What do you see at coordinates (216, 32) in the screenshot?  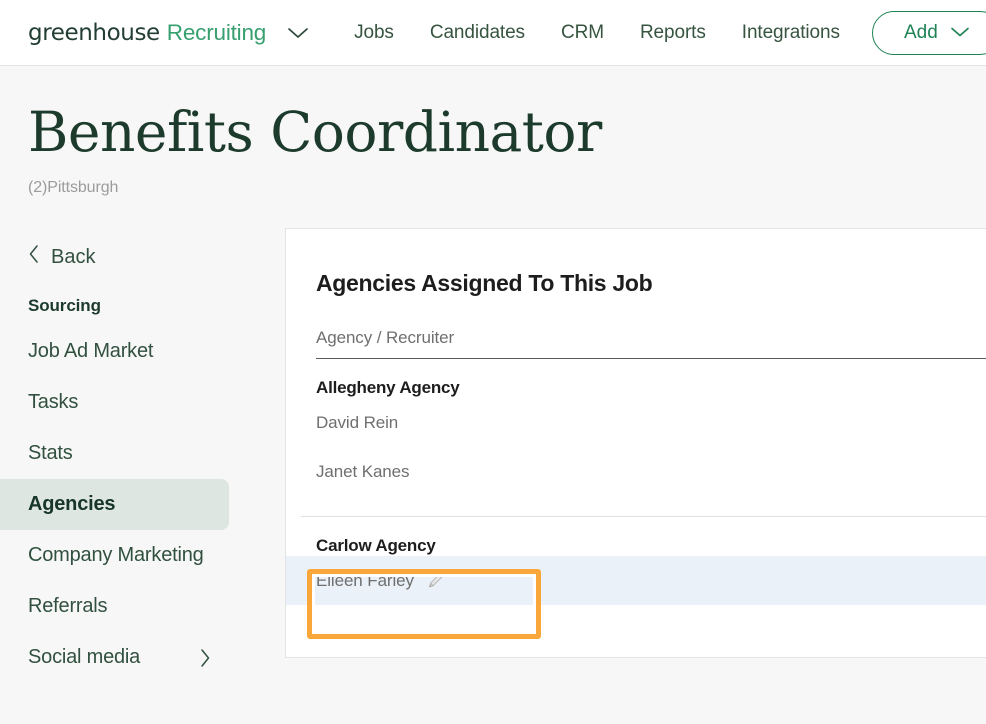 I see `brand-product-name: Recruiting` at bounding box center [216, 32].